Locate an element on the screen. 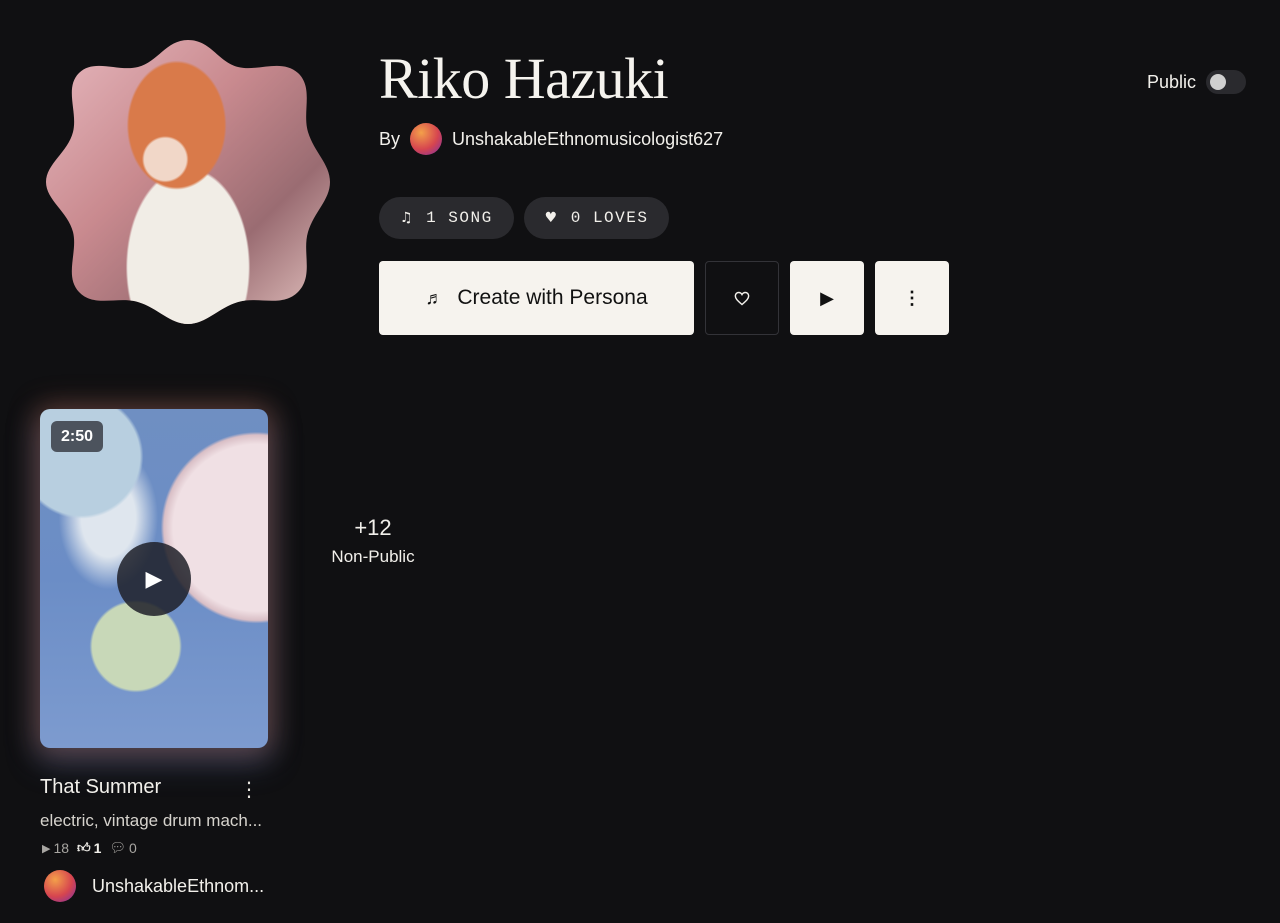 The image size is (1280, 923). loves-count-pill: ♥ 0 LOVES is located at coordinates (596, 218).